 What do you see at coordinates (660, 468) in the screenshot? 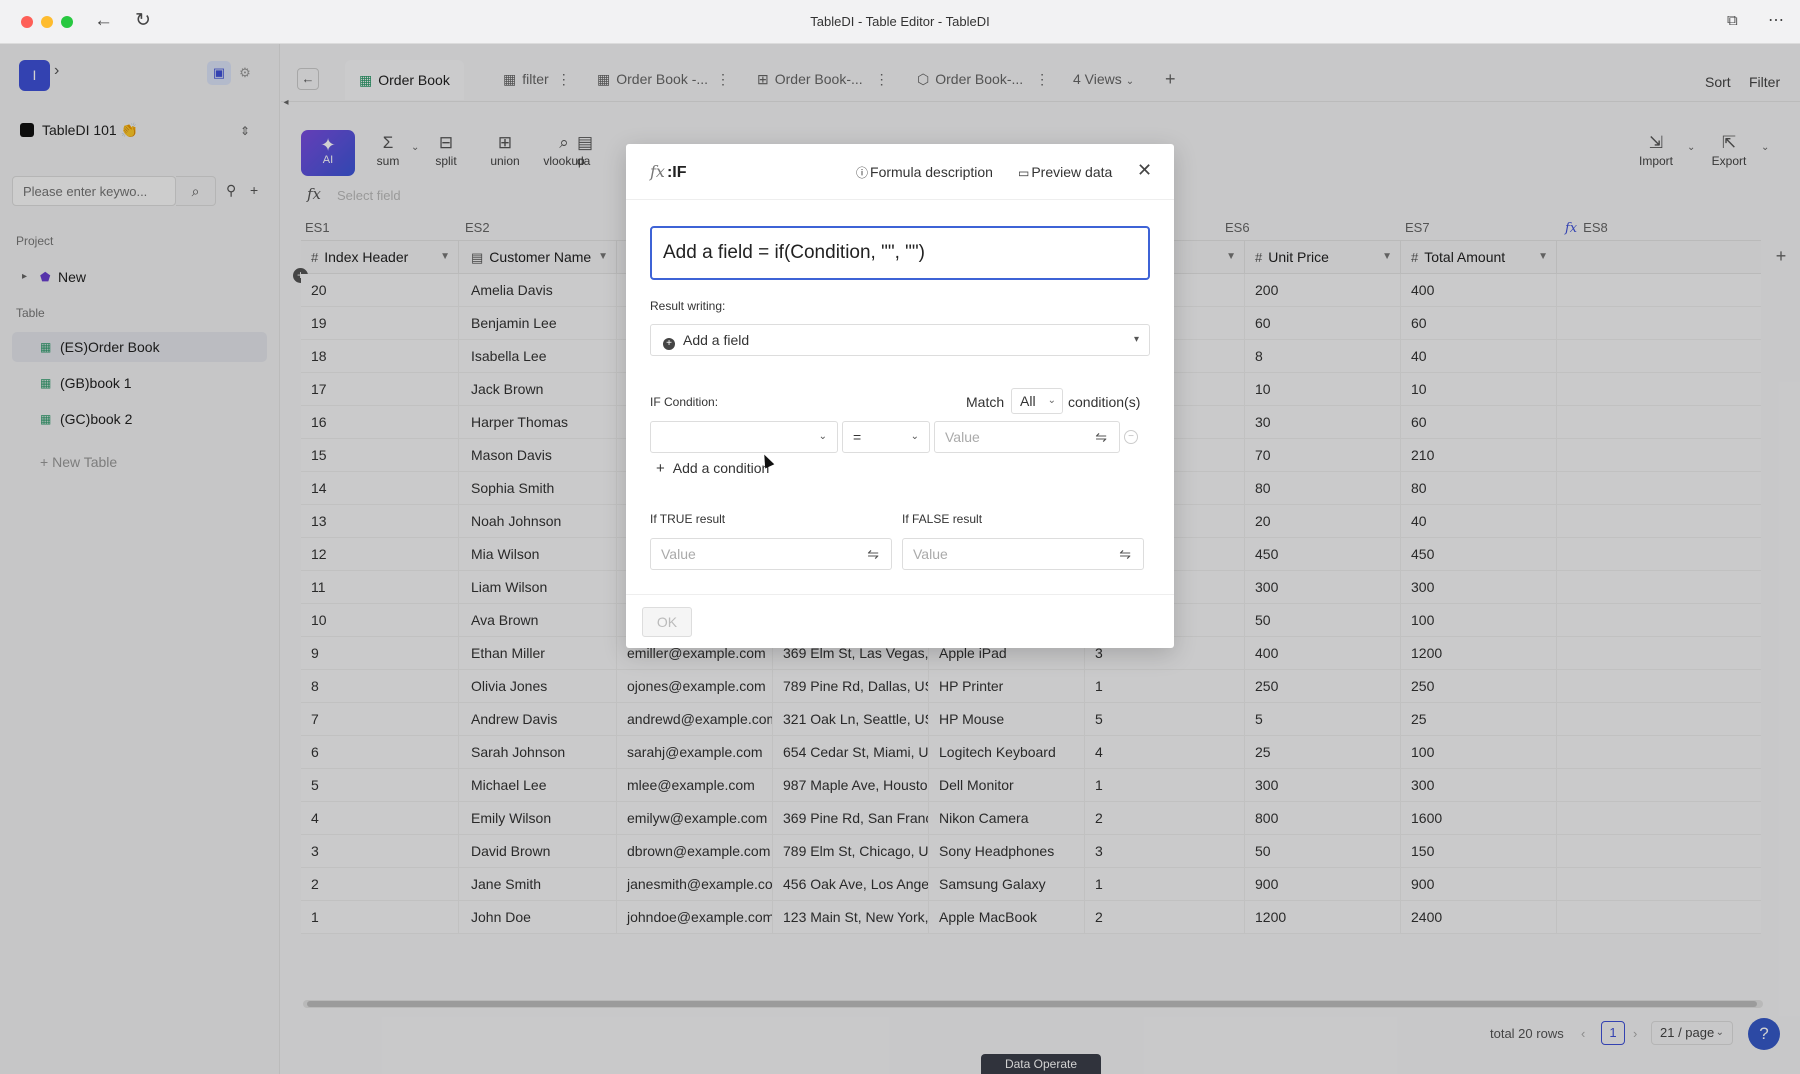
I see `plus-icon: +` at bounding box center [660, 468].